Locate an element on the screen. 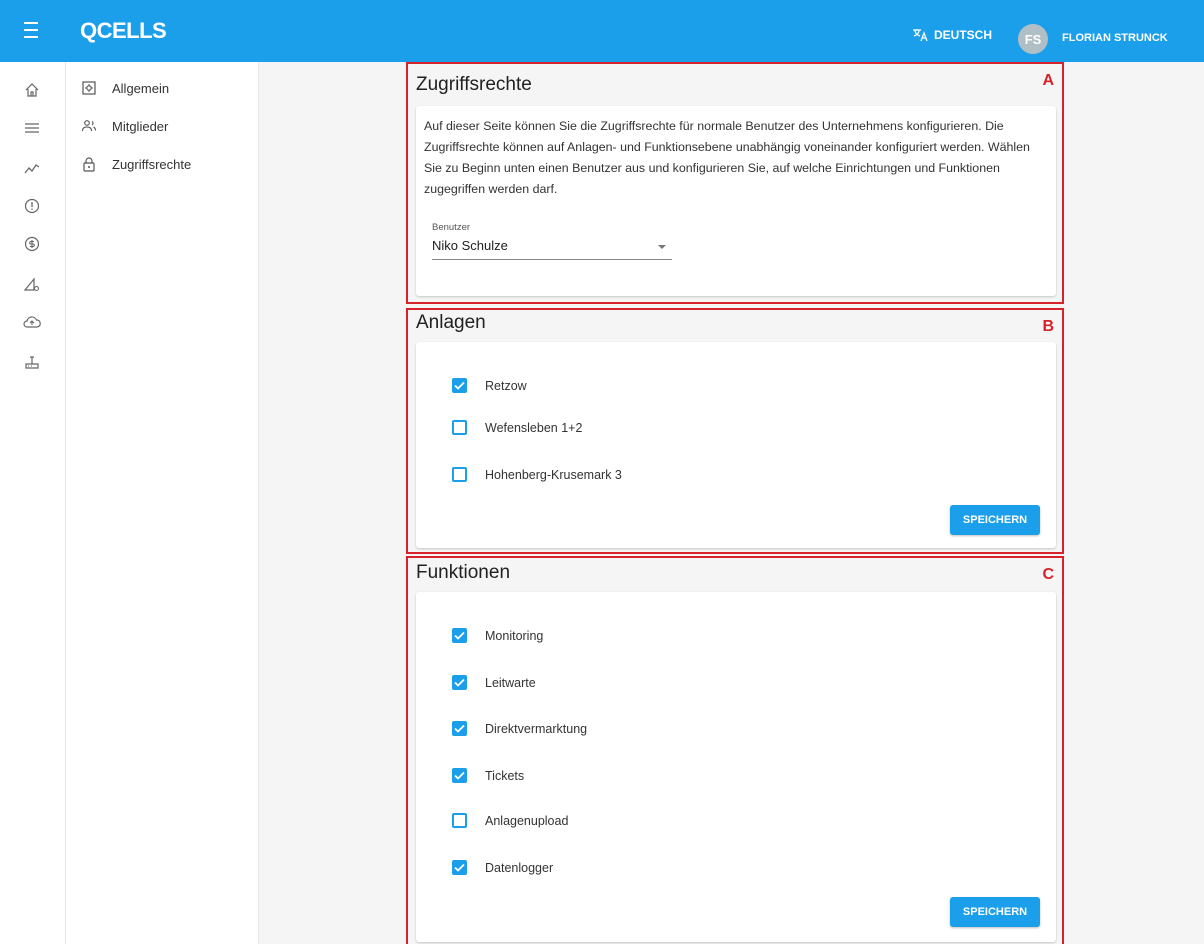  checkbox-row: Datenlogger is located at coordinates (502, 867).